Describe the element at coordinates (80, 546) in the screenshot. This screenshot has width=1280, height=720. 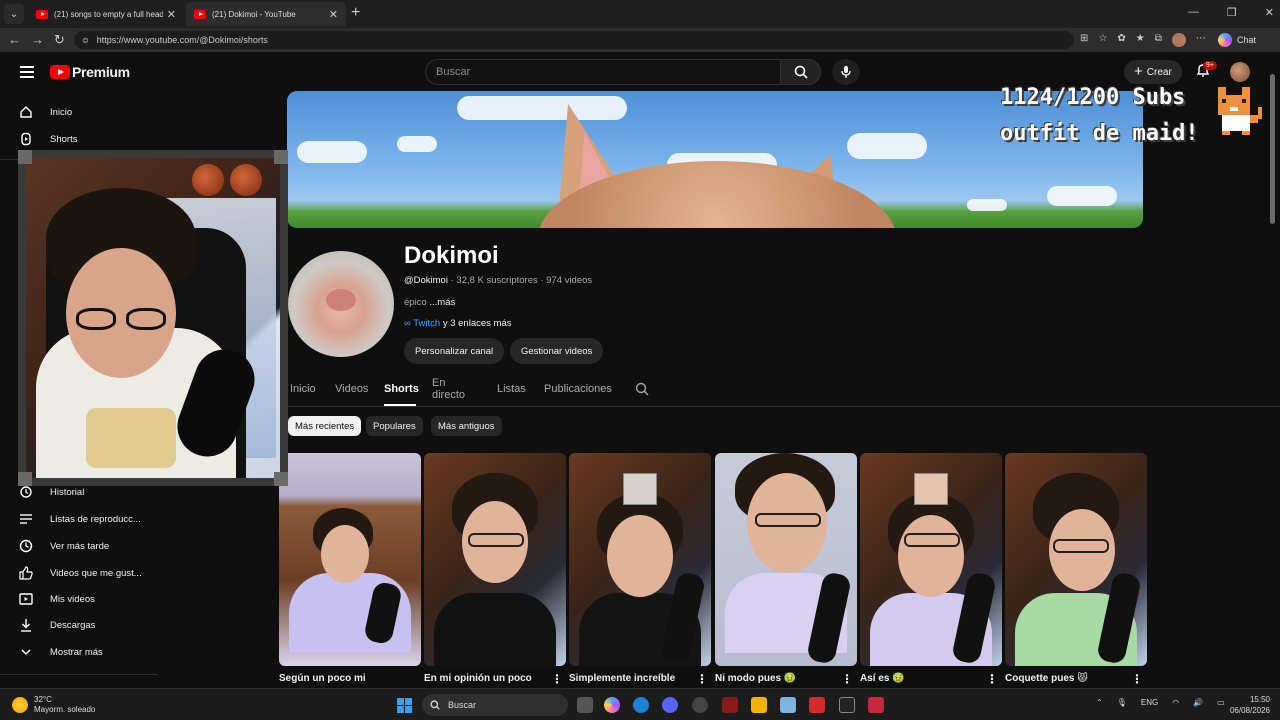
I see `sidebar-item-label: Ver más tarde` at that location.